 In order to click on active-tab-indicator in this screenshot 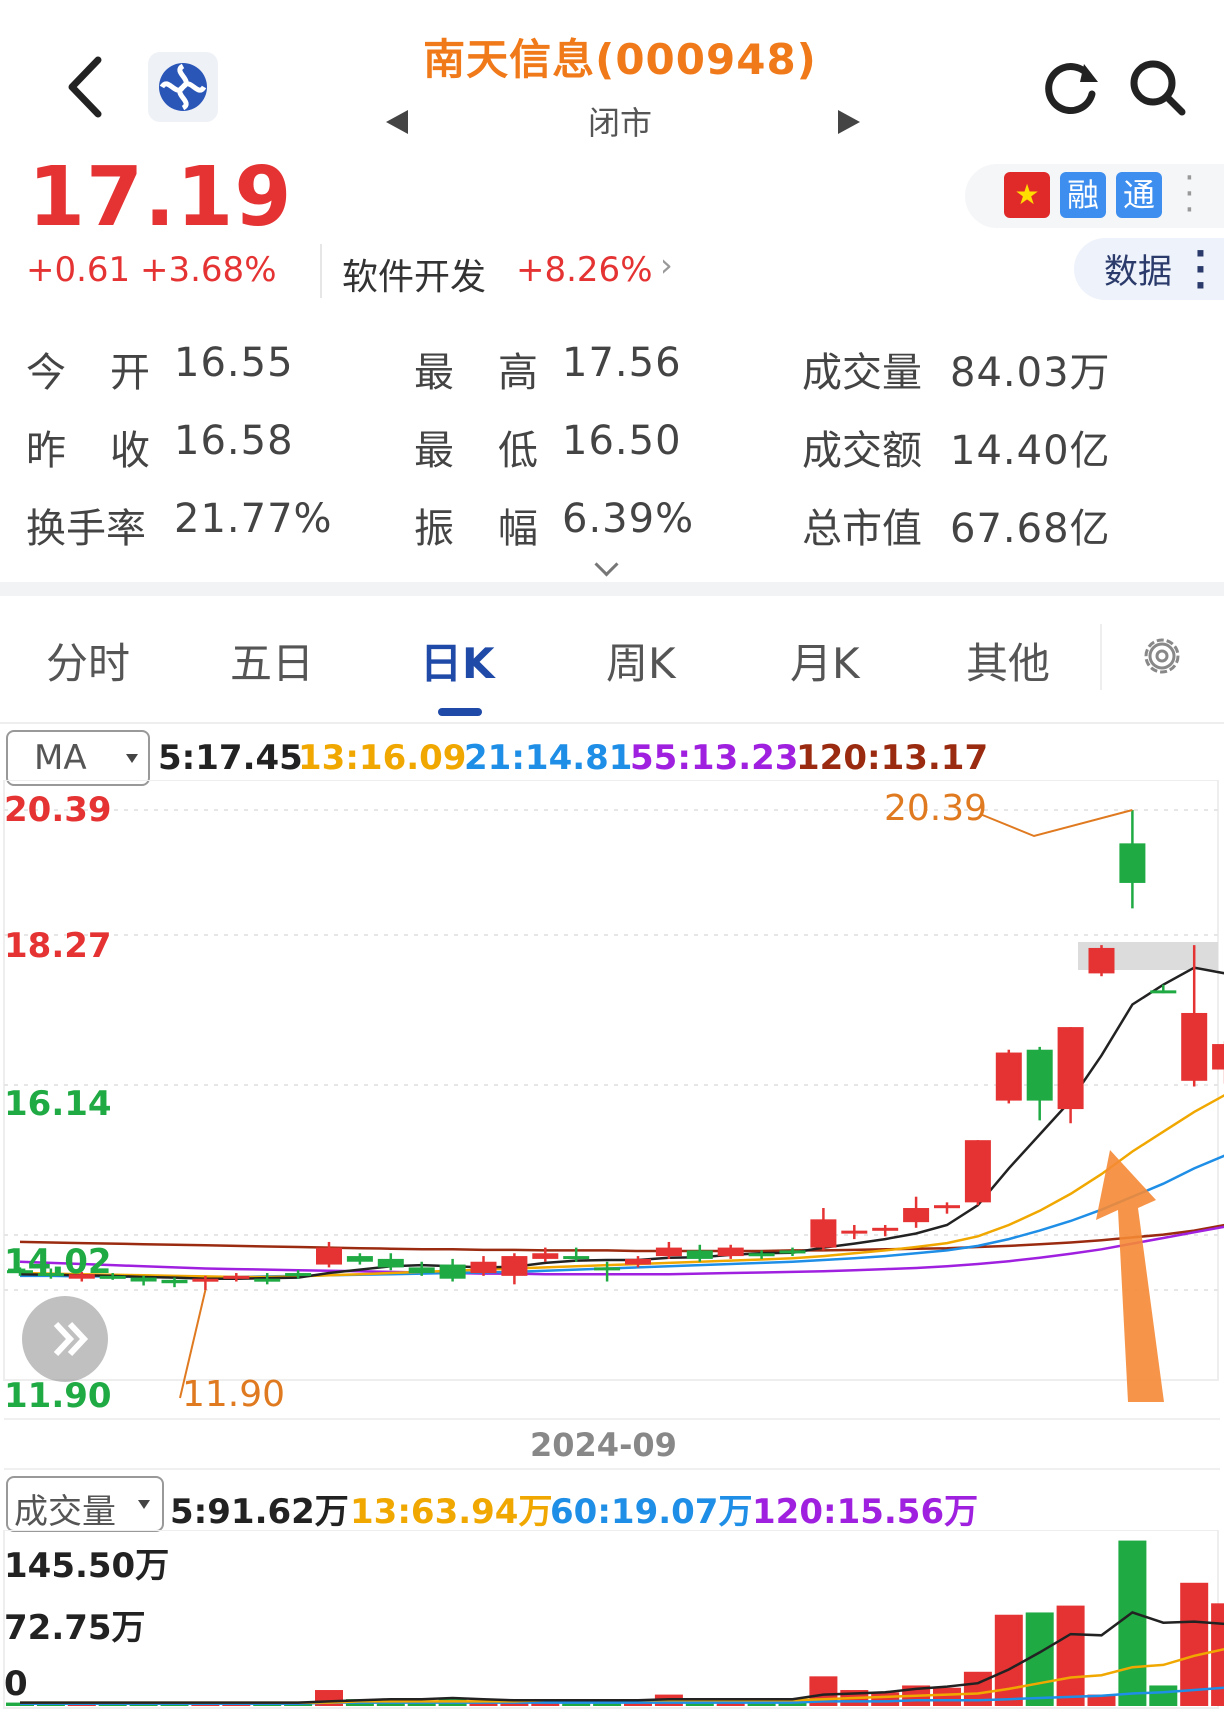, I will do `click(460, 712)`.